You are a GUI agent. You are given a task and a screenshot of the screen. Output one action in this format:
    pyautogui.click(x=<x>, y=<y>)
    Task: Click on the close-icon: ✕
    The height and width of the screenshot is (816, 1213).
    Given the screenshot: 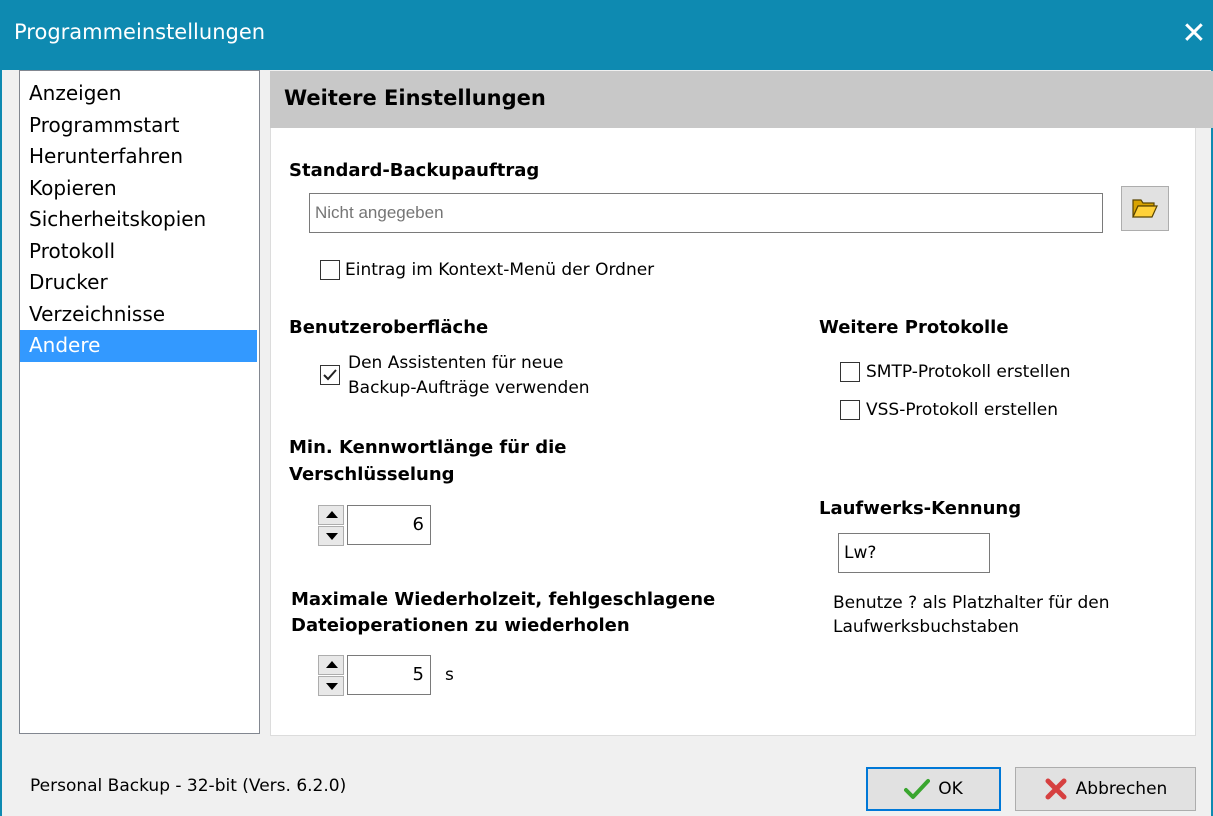 What is the action you would take?
    pyautogui.click(x=1194, y=34)
    